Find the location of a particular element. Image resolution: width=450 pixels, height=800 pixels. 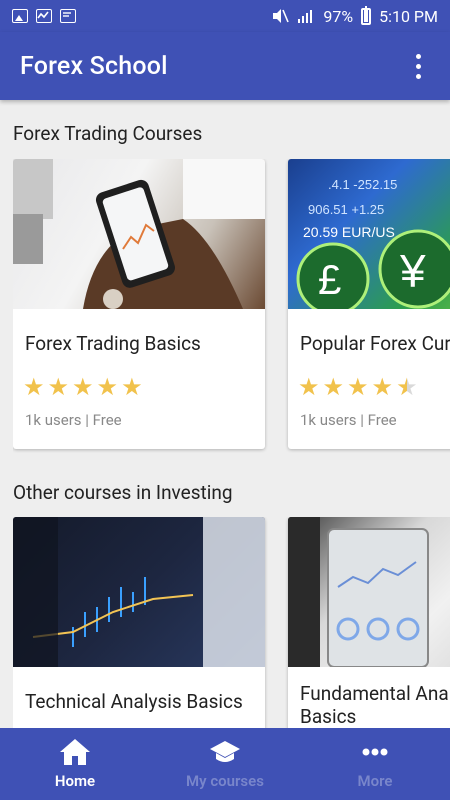

course-image-hand-phone is located at coordinates (139, 234).